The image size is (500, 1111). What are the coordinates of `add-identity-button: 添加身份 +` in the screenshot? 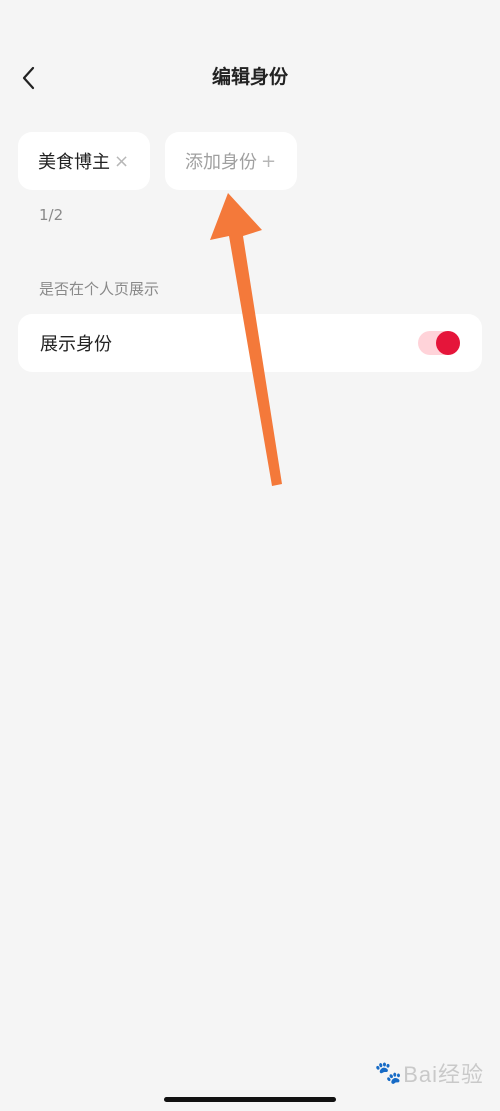 It's located at (231, 161).